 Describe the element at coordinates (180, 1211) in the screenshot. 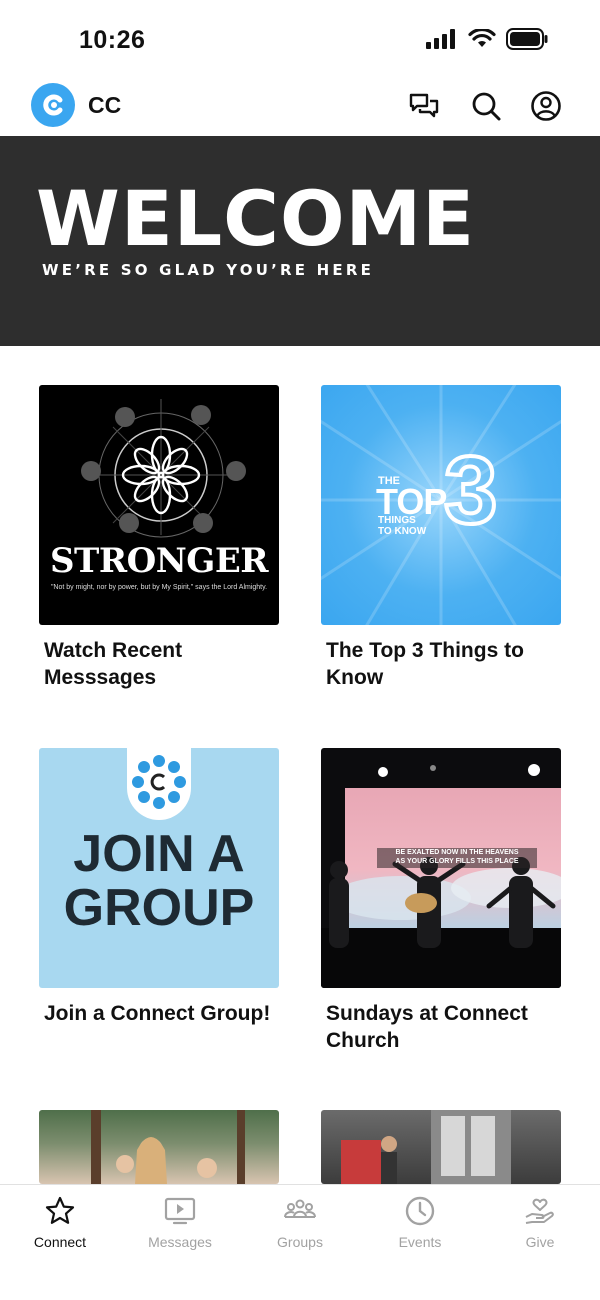

I see `tv-play-icon` at that location.